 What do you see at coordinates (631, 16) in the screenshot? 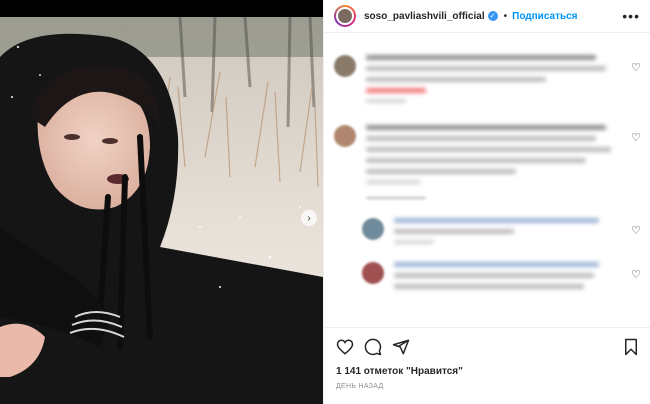
I see `more-options-icon: •••` at bounding box center [631, 16].